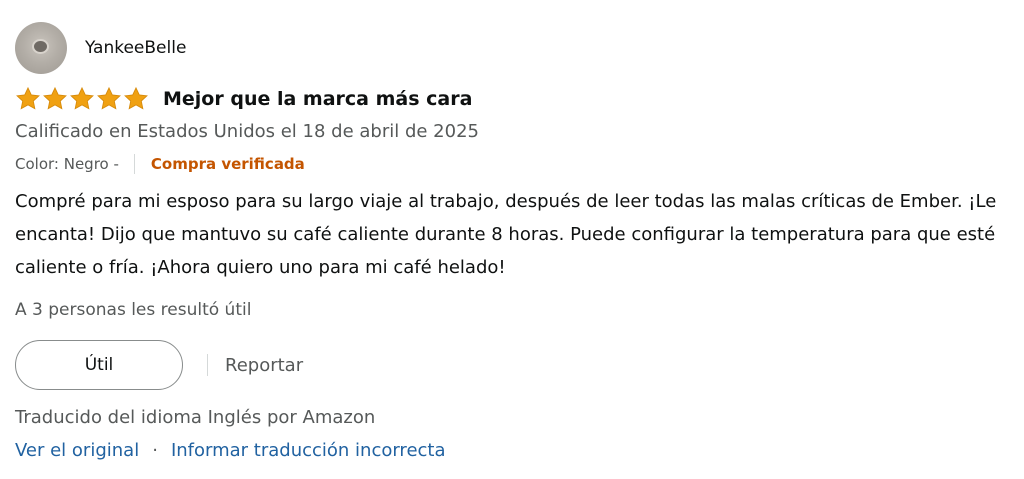 The height and width of the screenshot is (479, 1024). Describe the element at coordinates (67, 164) in the screenshot. I see `variant-info: Color: Negro -` at that location.